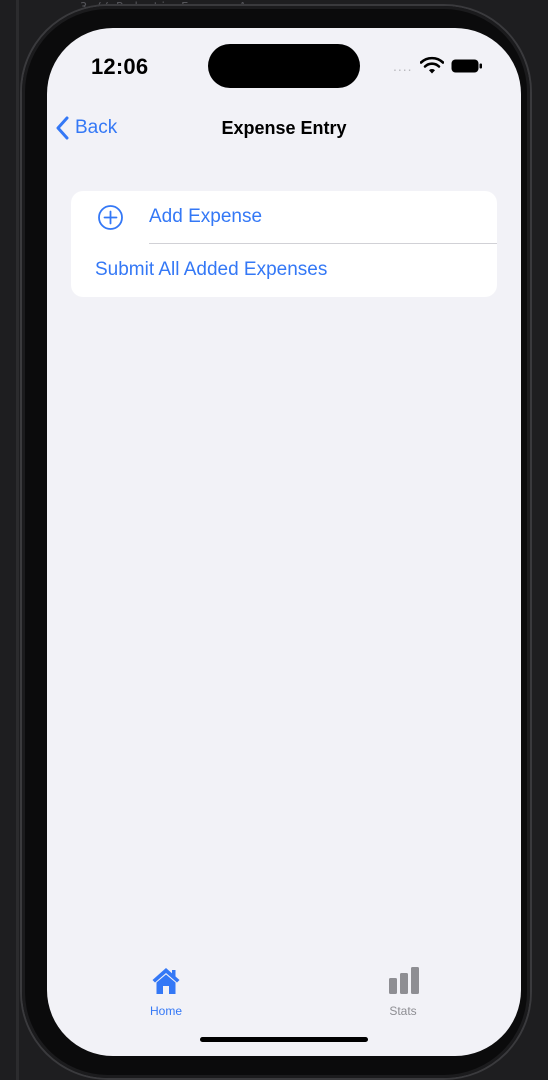  Describe the element at coordinates (206, 216) in the screenshot. I see `add-expense-label: Add Expense` at that location.